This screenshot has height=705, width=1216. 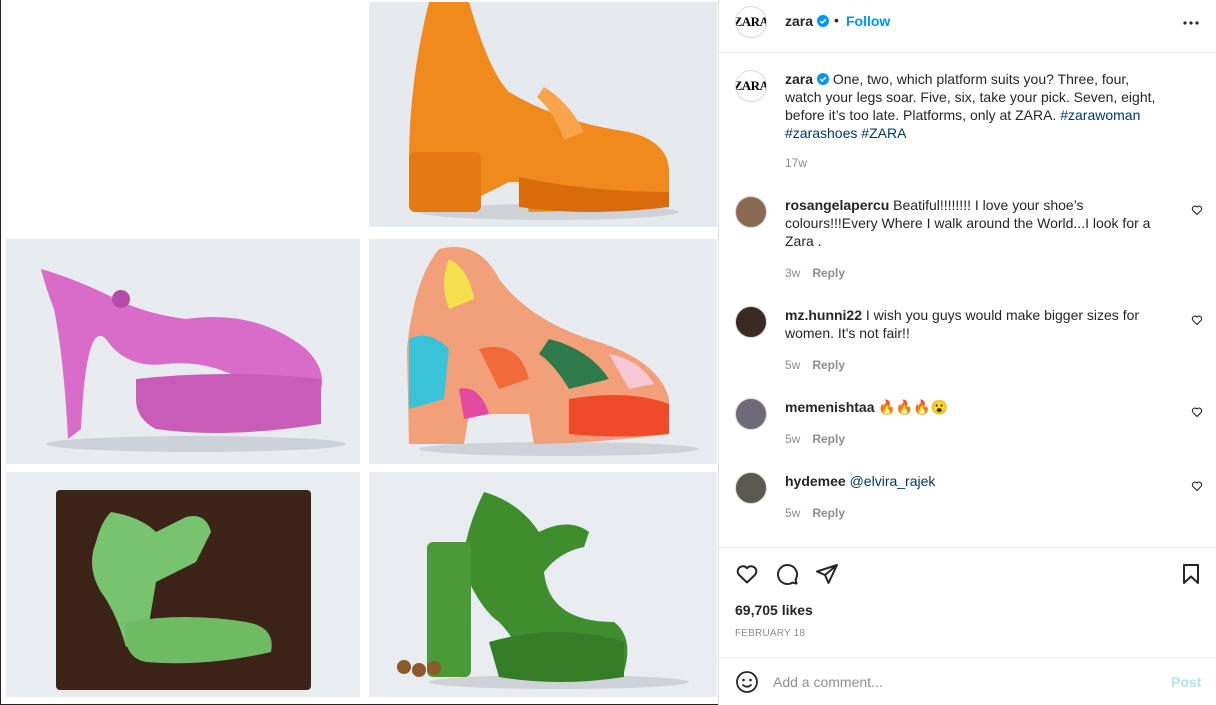 I want to click on emoji-icon, so click(x=747, y=682).